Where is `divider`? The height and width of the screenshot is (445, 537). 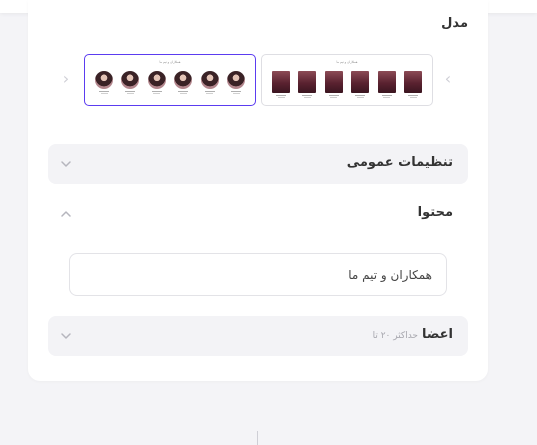 divider is located at coordinates (257, 438).